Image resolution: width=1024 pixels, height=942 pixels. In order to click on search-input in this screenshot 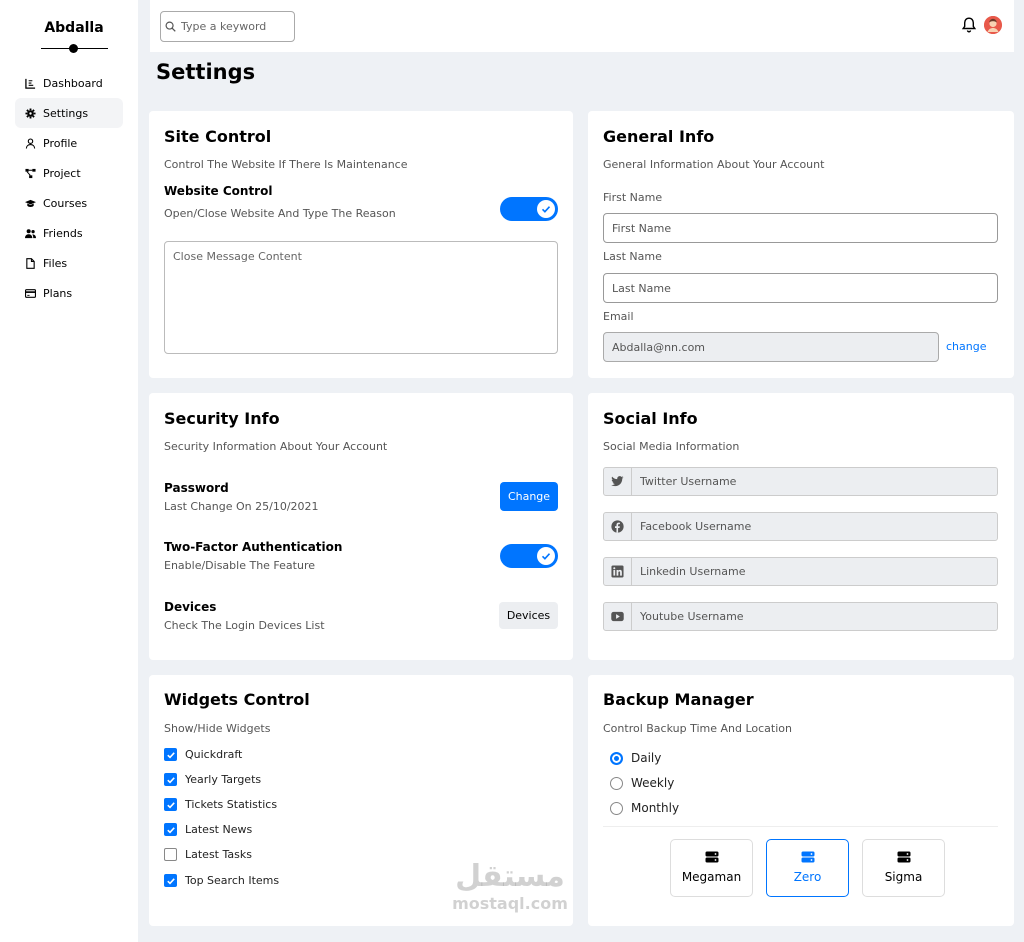, I will do `click(236, 26)`.